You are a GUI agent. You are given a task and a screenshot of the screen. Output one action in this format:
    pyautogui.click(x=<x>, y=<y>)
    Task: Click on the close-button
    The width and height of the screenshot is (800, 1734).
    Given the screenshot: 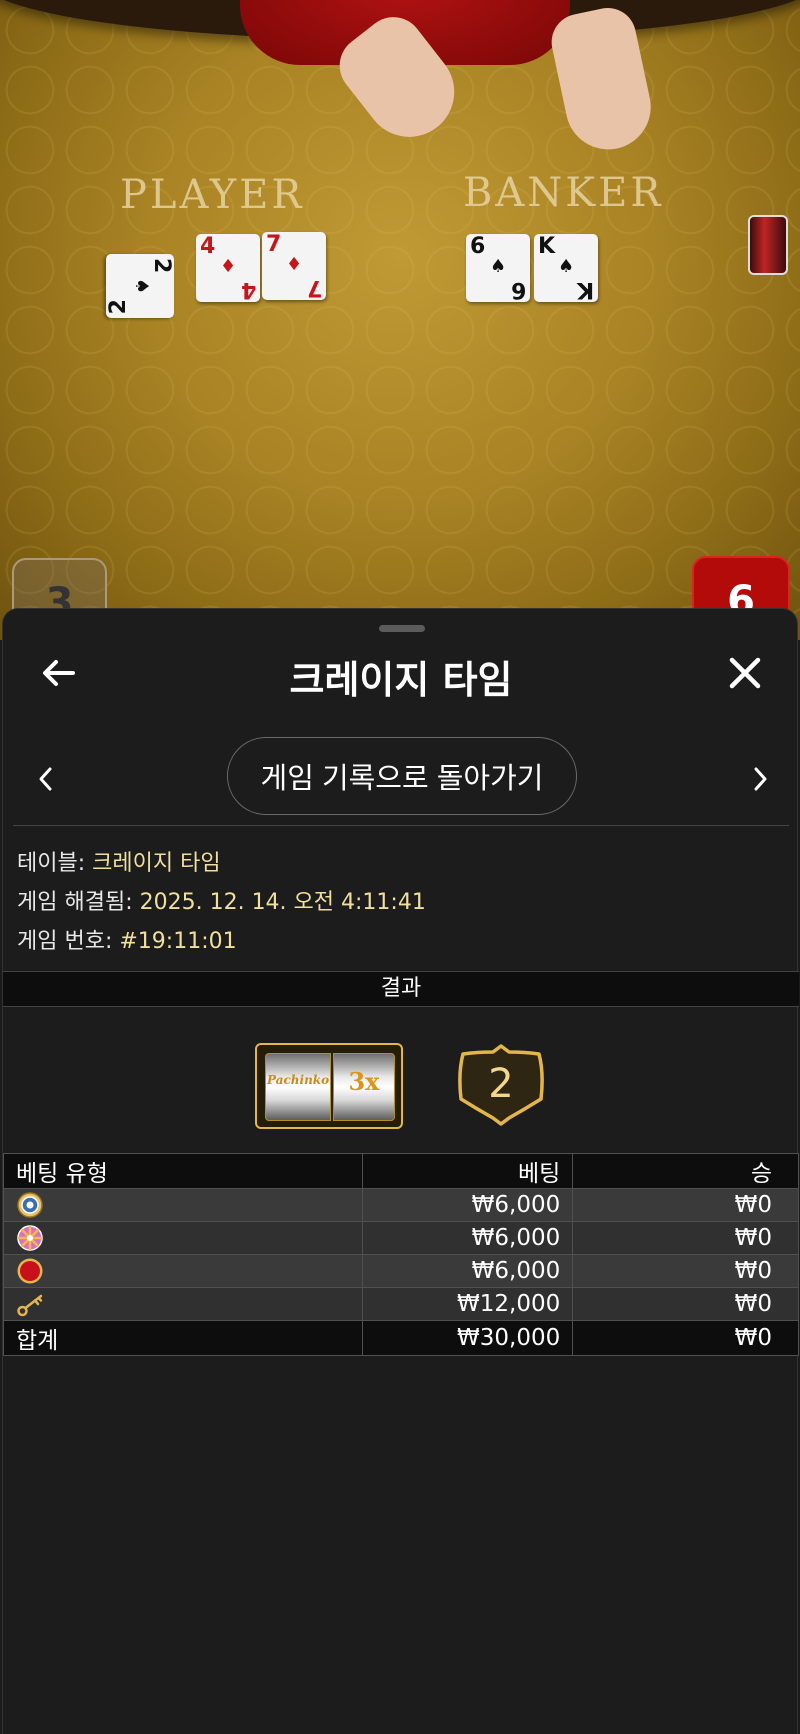 What is the action you would take?
    pyautogui.click(x=745, y=673)
    